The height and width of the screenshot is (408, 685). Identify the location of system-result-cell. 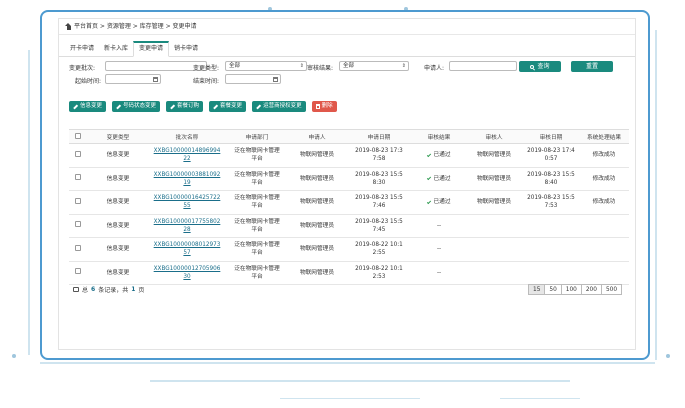
(604, 273).